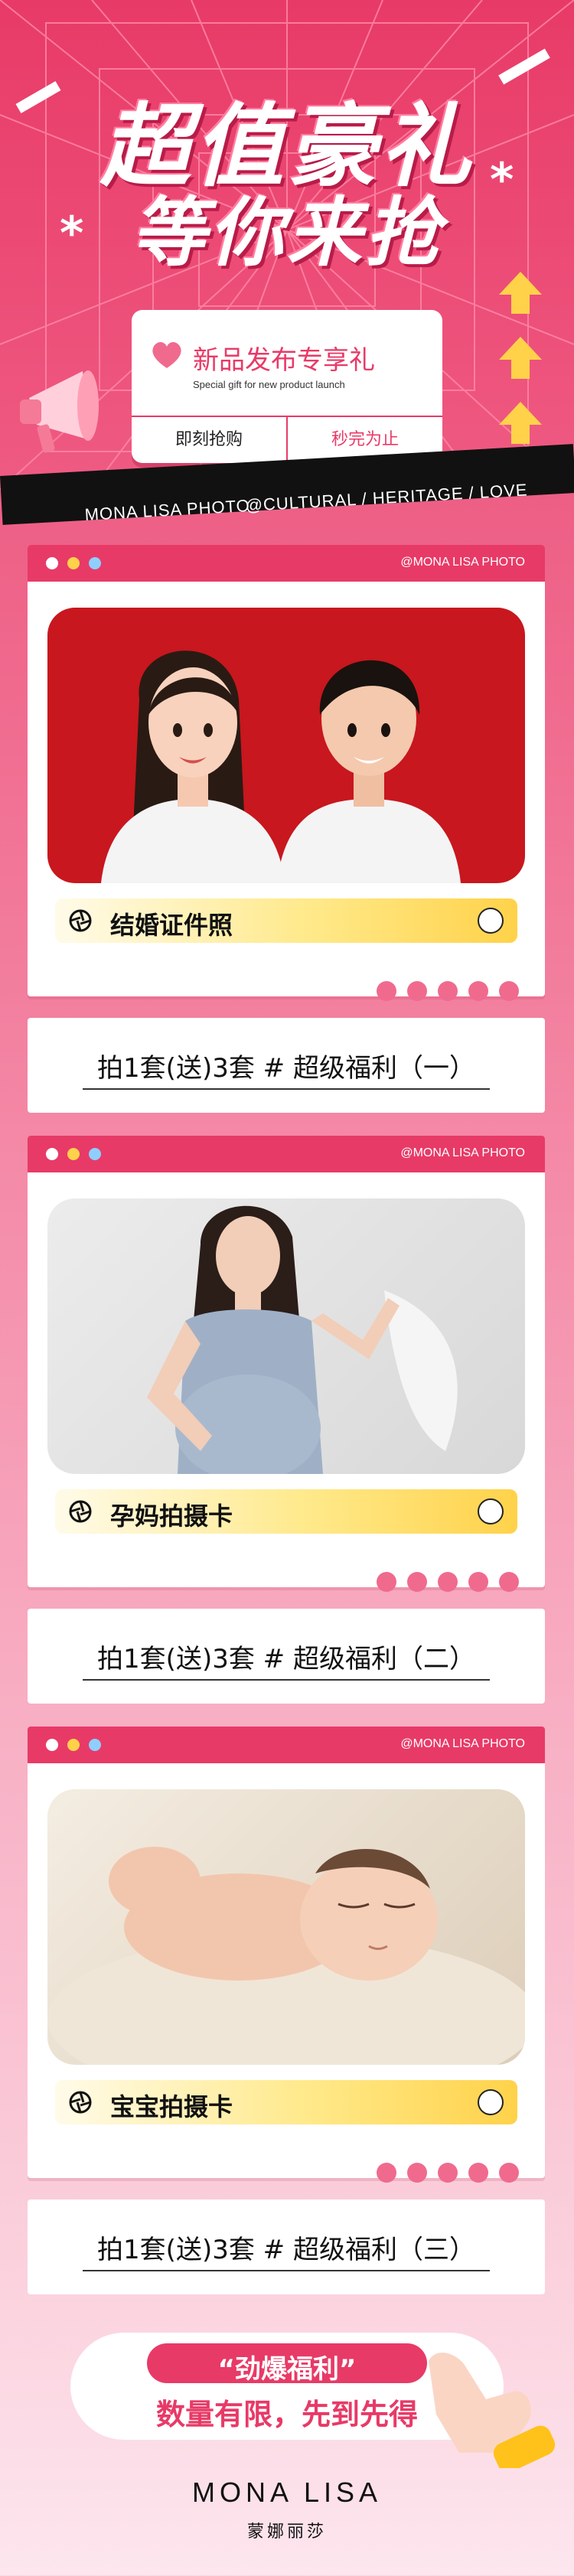 The image size is (574, 2576). Describe the element at coordinates (286, 1512) in the screenshot. I see `label-bar: 孕妈拍摄卡` at that location.